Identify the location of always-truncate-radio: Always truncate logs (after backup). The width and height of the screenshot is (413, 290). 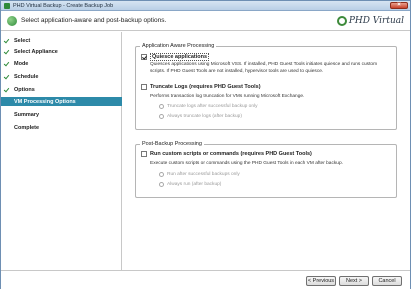
(200, 116).